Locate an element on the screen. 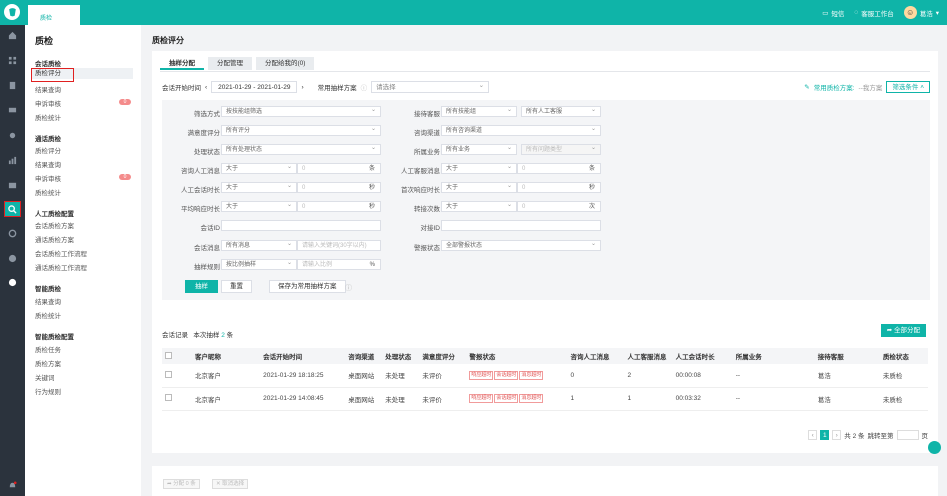  session-duration-input: 0秒 is located at coordinates (339, 187).